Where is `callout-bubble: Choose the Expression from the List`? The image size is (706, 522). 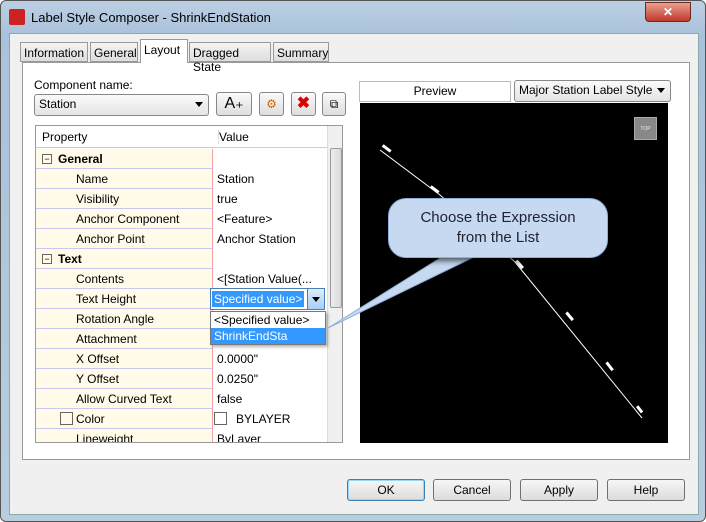
callout-bubble: Choose the Expression from the List is located at coordinates (498, 228).